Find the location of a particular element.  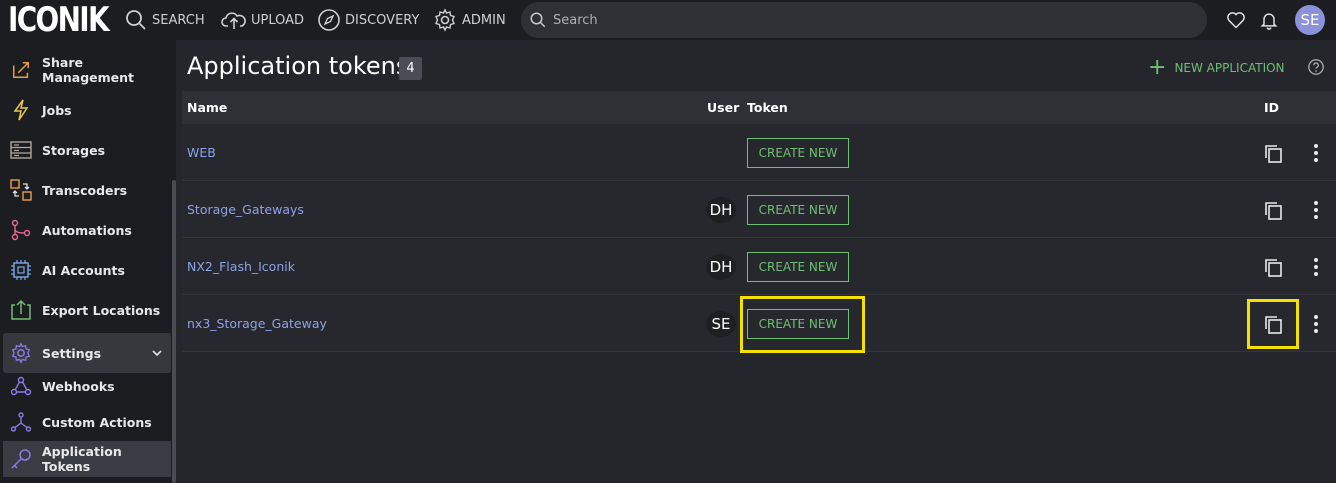

page-title: Application tokens is located at coordinates (298, 66).